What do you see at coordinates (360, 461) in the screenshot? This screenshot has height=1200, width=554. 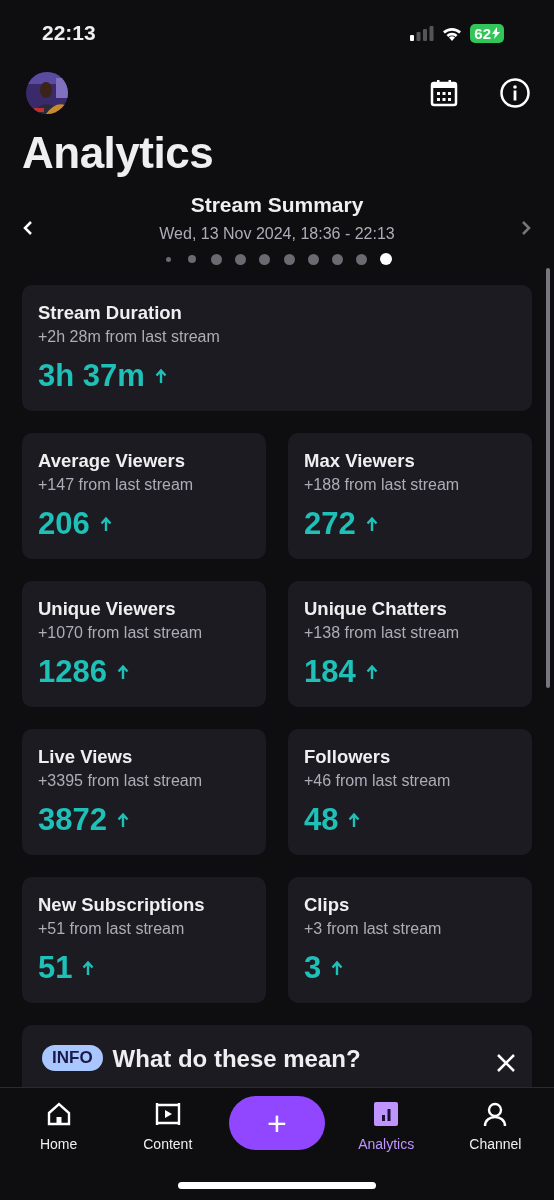 I see `metric-title: Max Viewers` at bounding box center [360, 461].